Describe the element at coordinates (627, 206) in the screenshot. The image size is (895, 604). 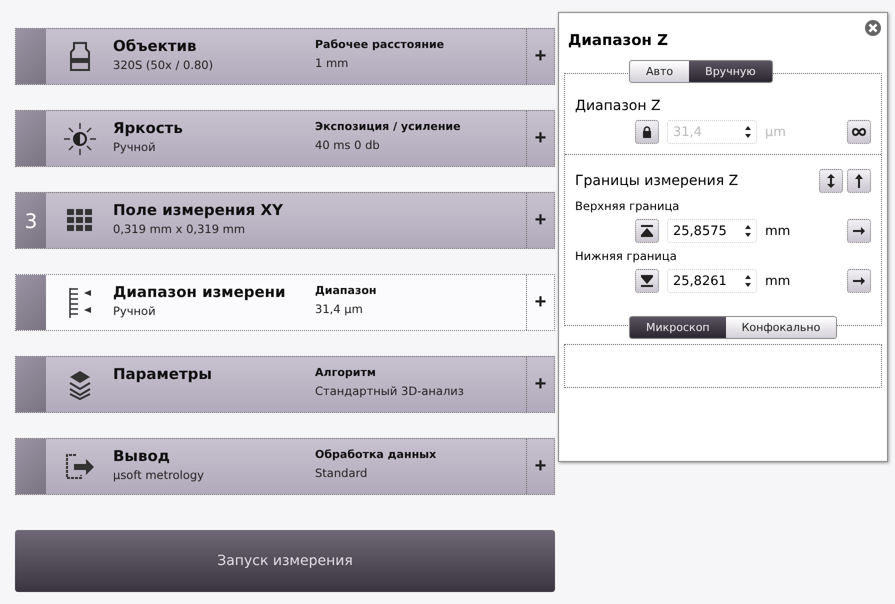
I see `bound-label: Верхняя граница` at that location.